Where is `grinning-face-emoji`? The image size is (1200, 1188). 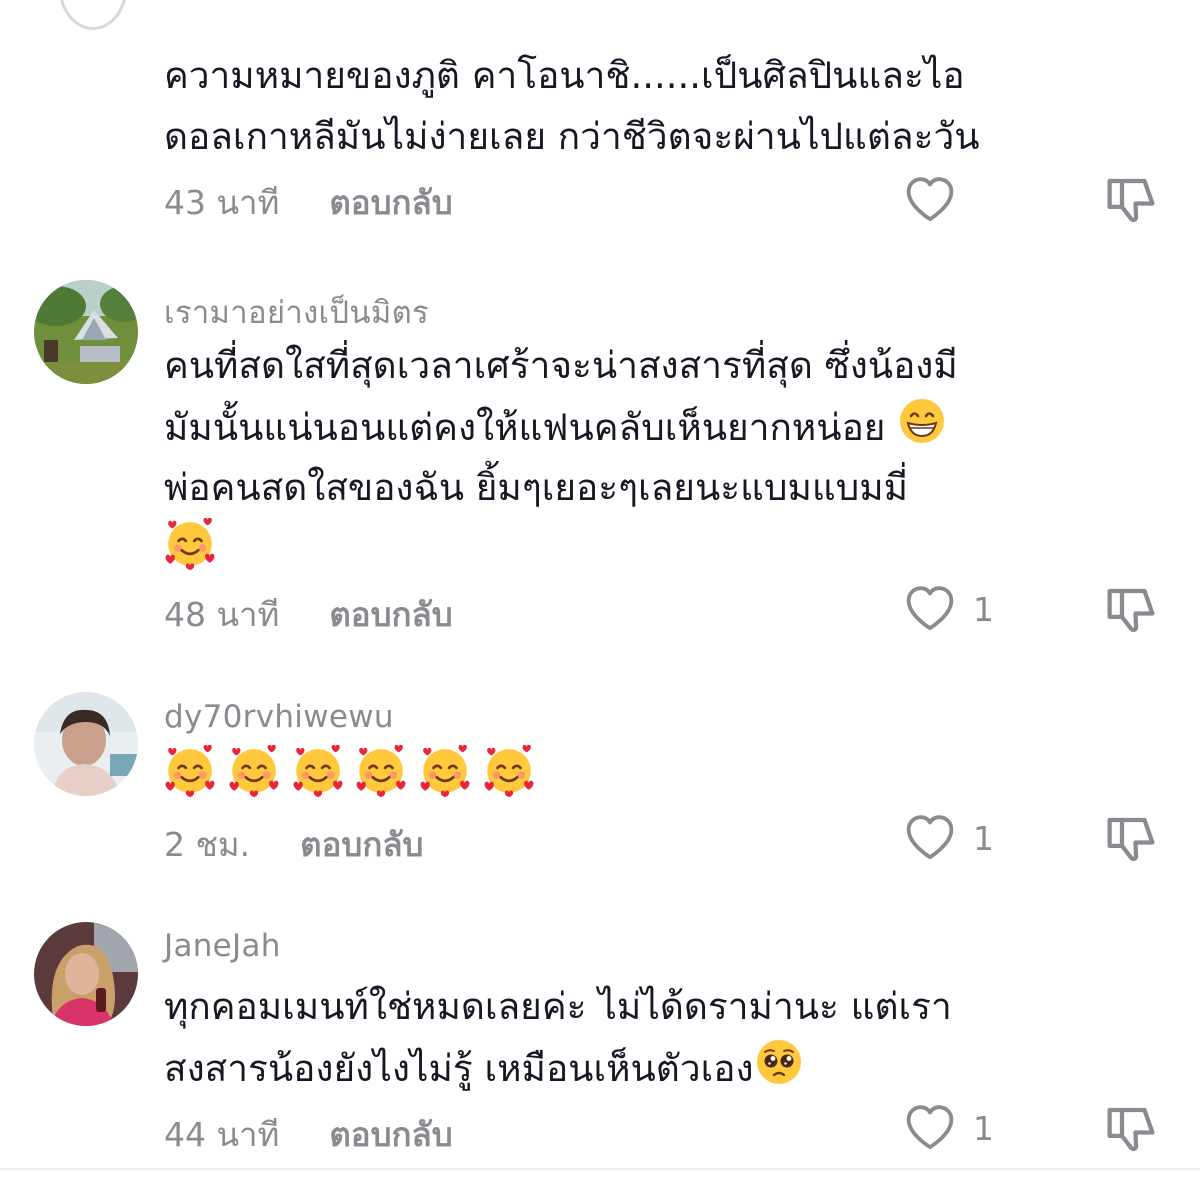 grinning-face-emoji is located at coordinates (922, 421).